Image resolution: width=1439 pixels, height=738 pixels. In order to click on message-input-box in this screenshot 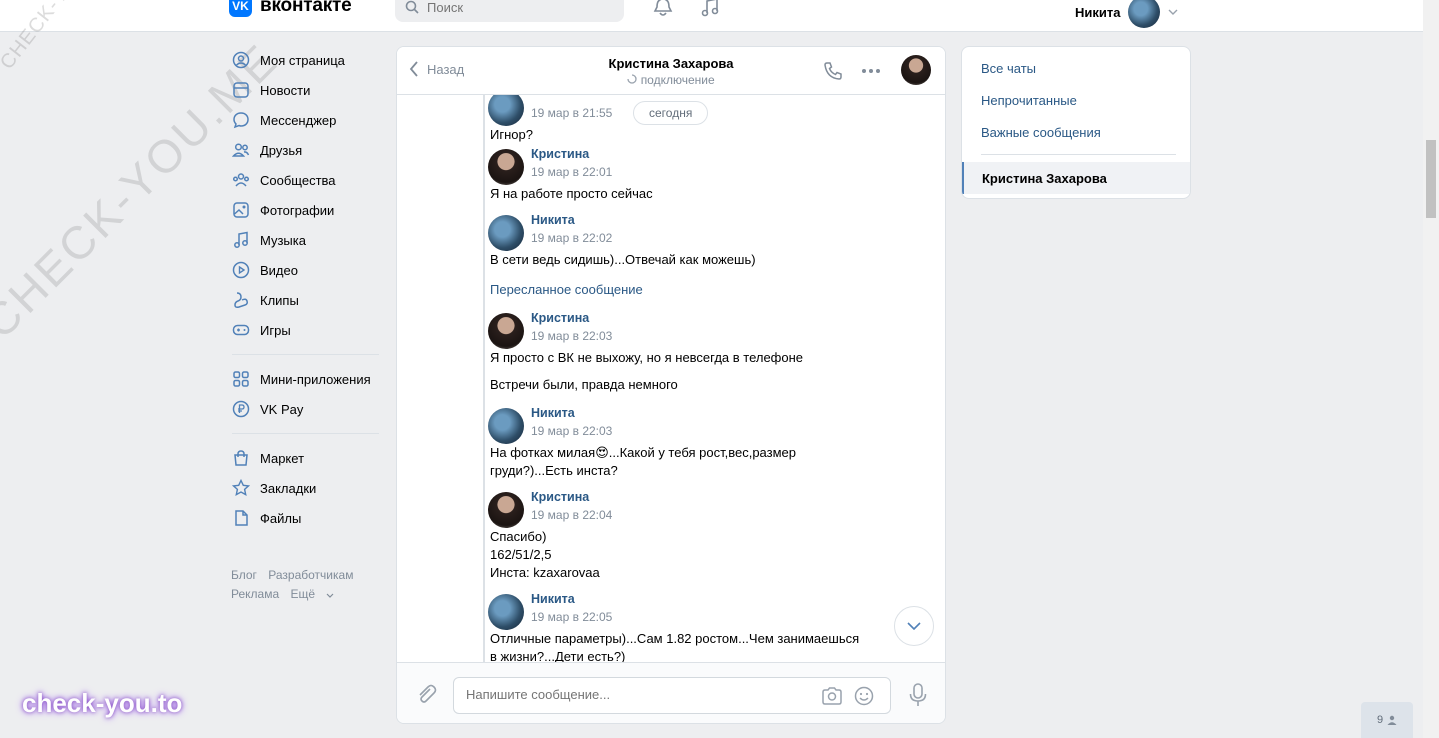, I will do `click(672, 695)`.